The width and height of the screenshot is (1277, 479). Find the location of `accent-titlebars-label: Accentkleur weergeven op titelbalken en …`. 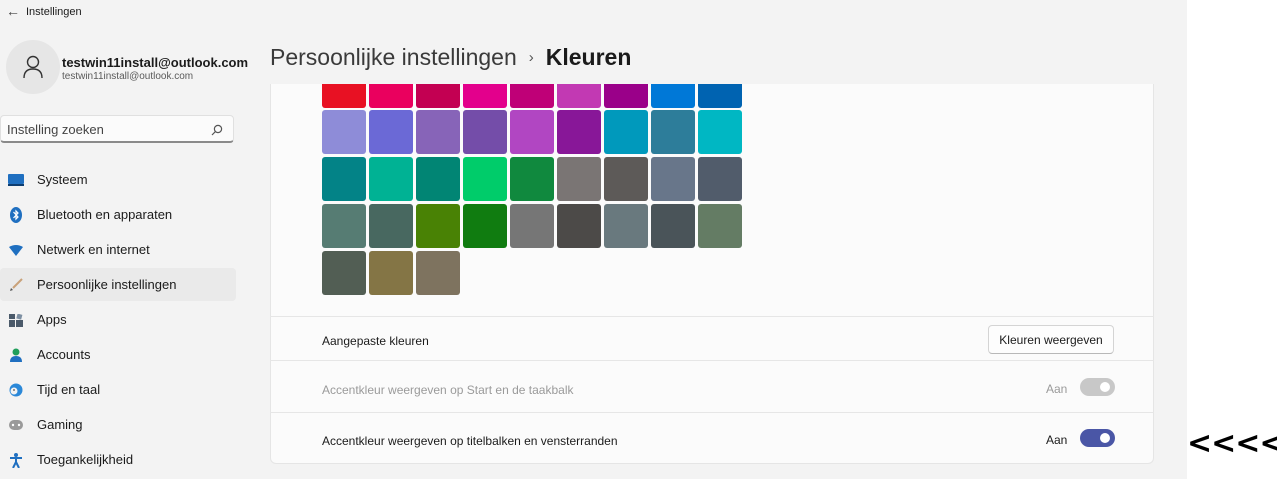

accent-titlebars-label: Accentkleur weergeven op titelbalken en … is located at coordinates (470, 441).